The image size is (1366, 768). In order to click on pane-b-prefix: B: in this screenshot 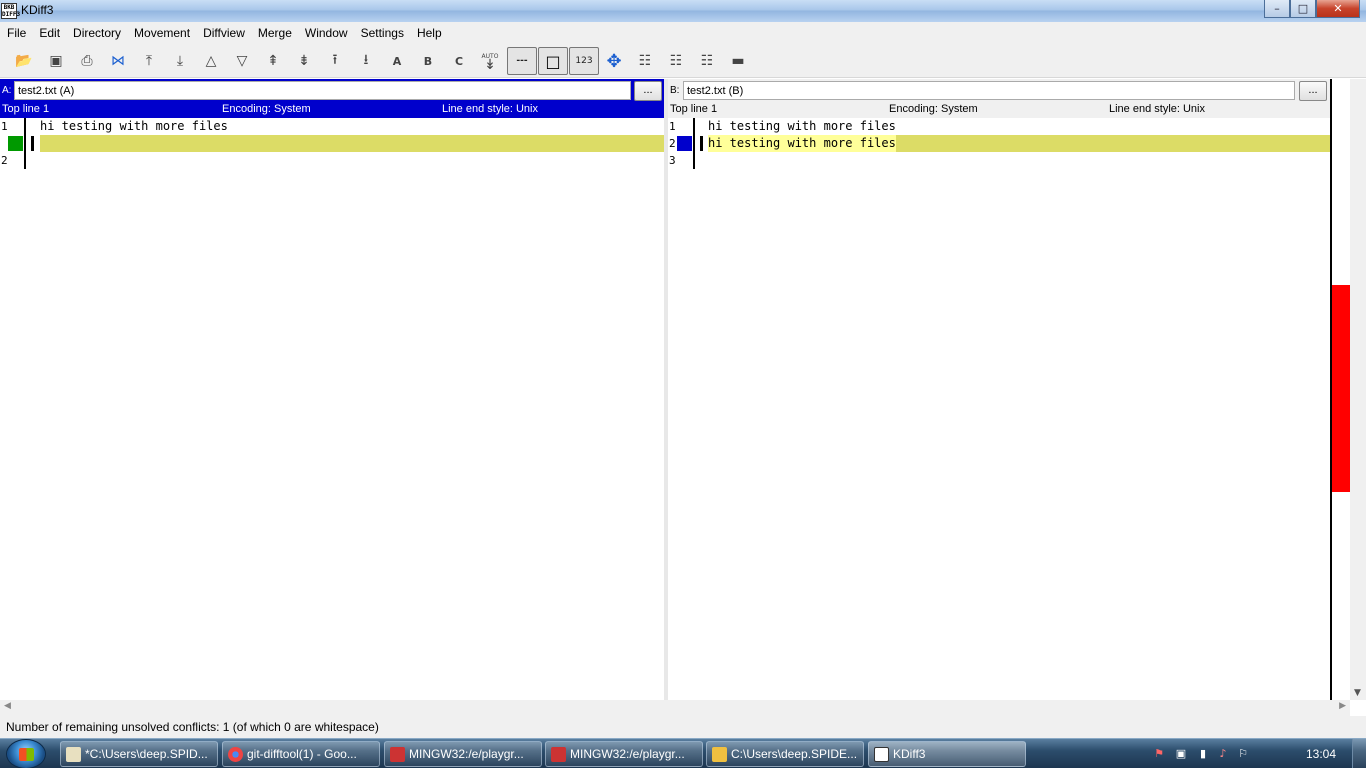, I will do `click(675, 90)`.